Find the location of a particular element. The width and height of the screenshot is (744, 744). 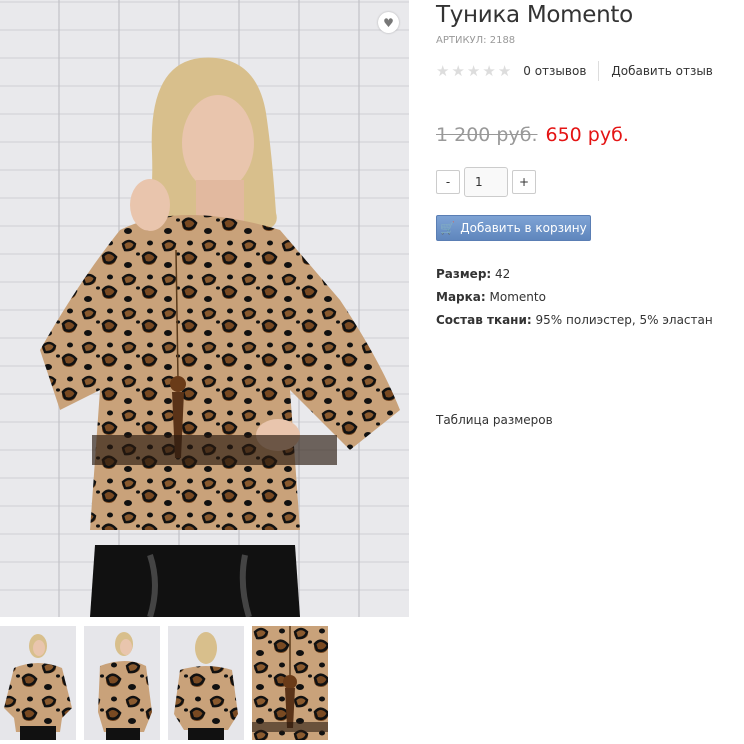

quantity-increase-button: + is located at coordinates (524, 182).